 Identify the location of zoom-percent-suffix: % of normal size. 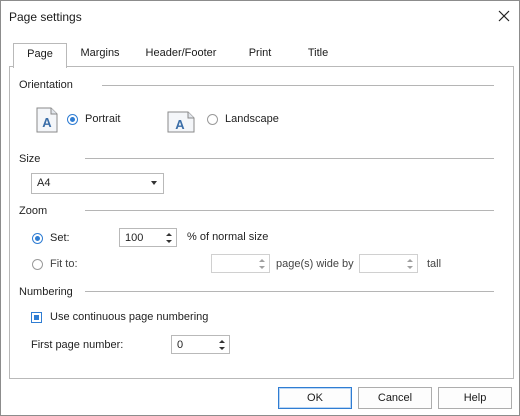
(228, 237).